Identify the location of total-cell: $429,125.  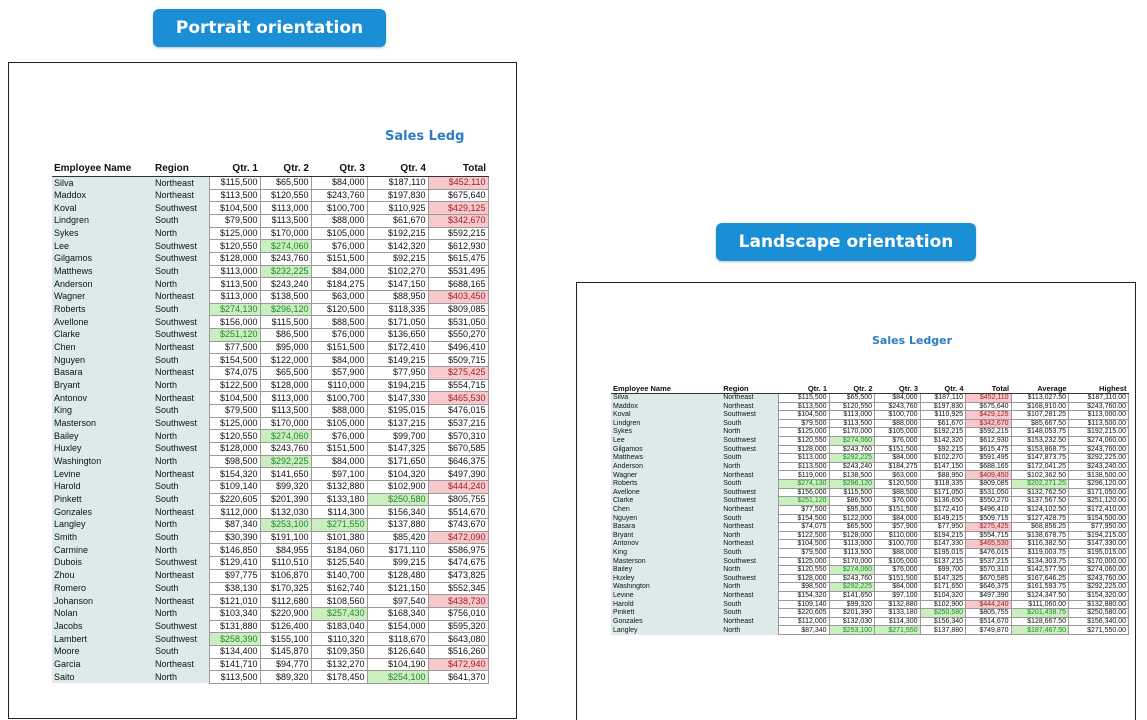
(458, 208).